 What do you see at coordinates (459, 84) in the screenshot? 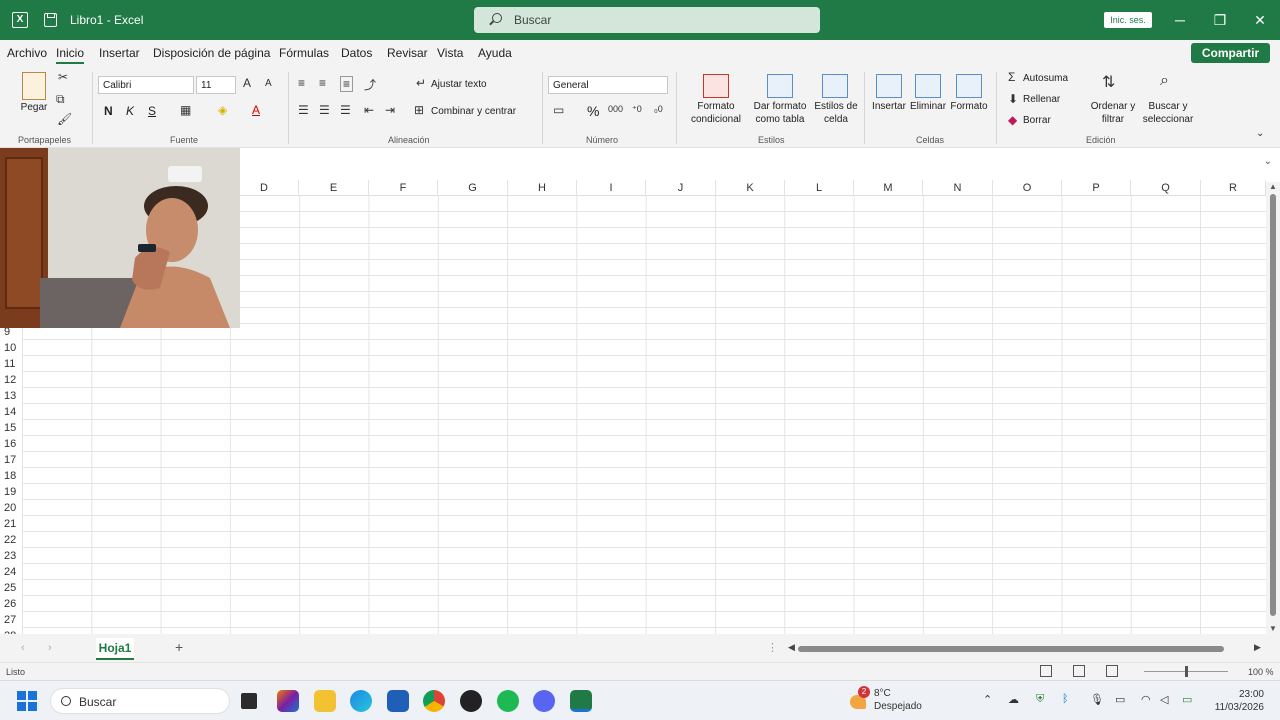
I see `wrap-text-button: Ajustar texto` at bounding box center [459, 84].